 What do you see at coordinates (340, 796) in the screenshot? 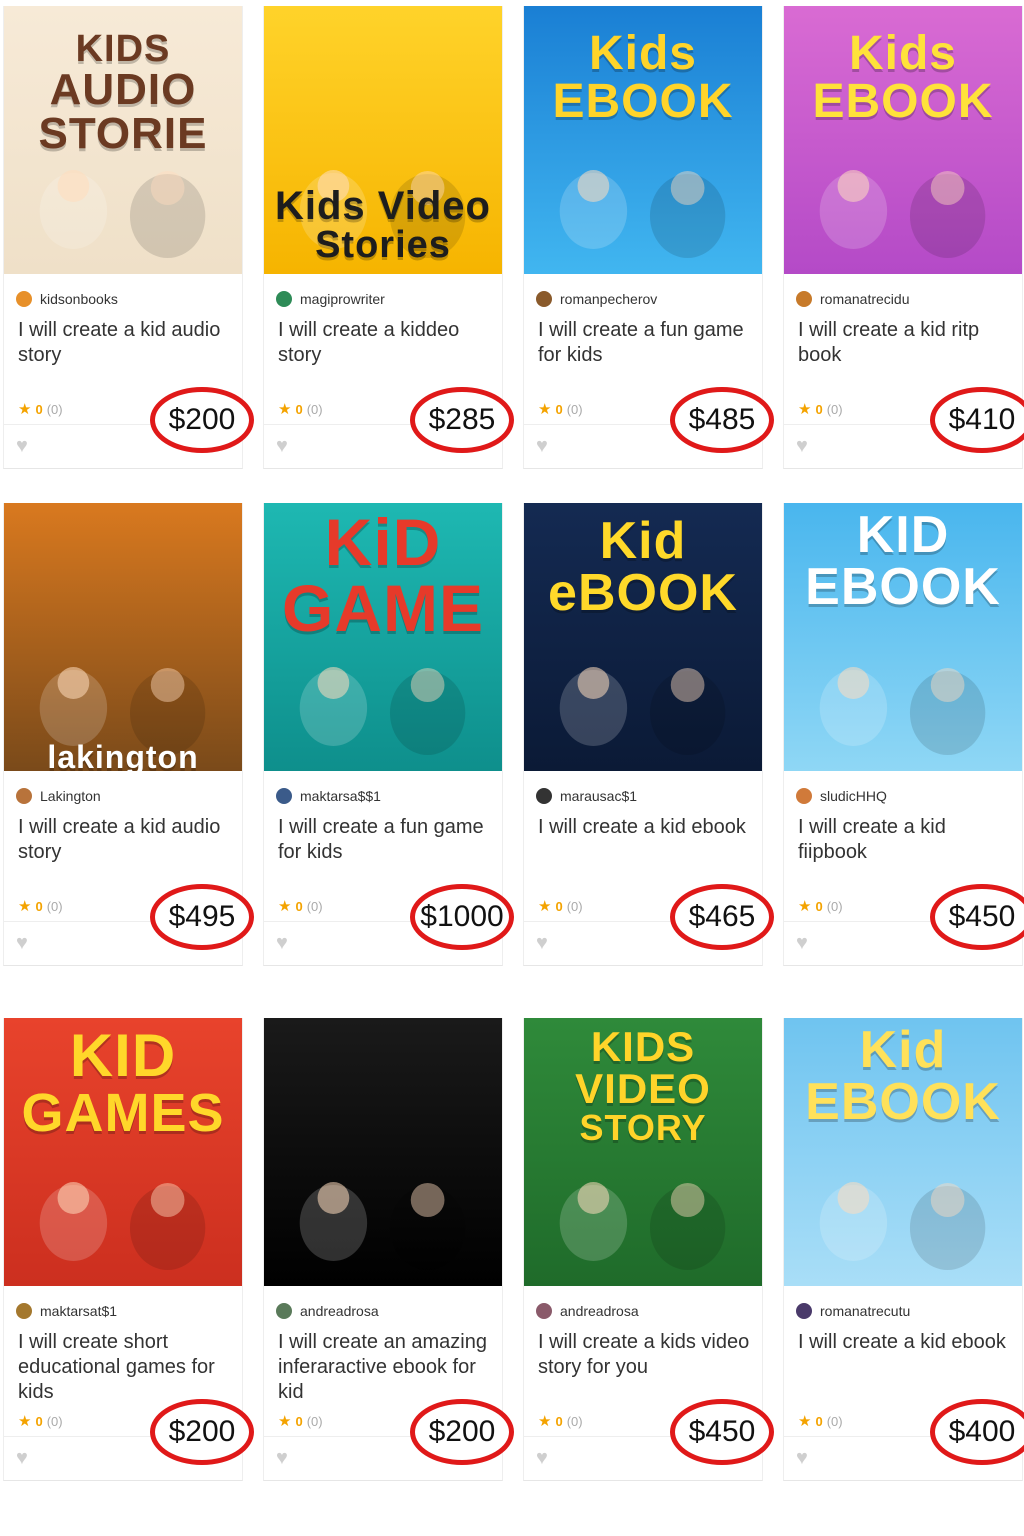
I see `seller-name: maktarsa$$1` at bounding box center [340, 796].